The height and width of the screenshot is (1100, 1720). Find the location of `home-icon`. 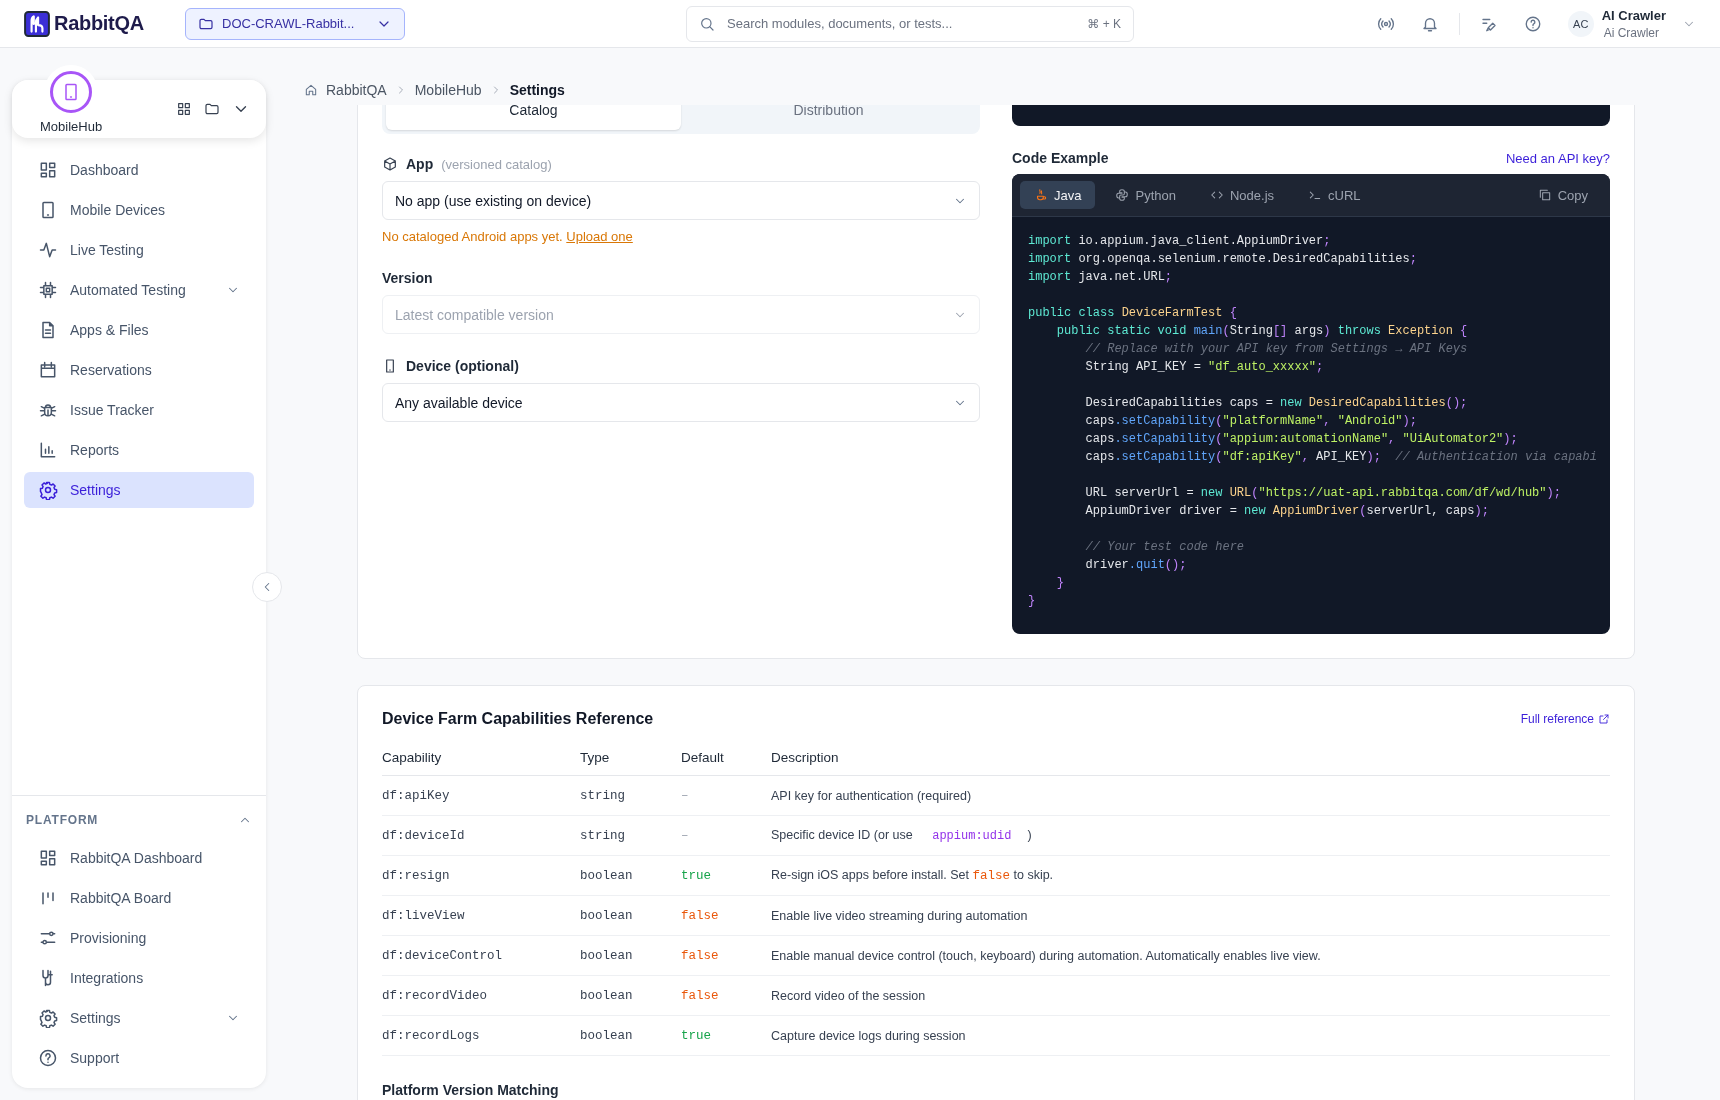

home-icon is located at coordinates (311, 89).